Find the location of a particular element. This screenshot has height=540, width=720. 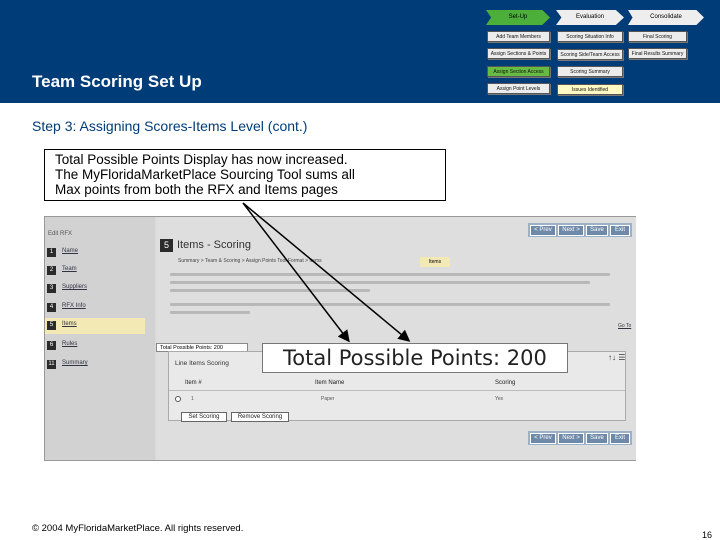

sidebar-item-suppliers: 3 Suppliers is located at coordinates (95, 289).